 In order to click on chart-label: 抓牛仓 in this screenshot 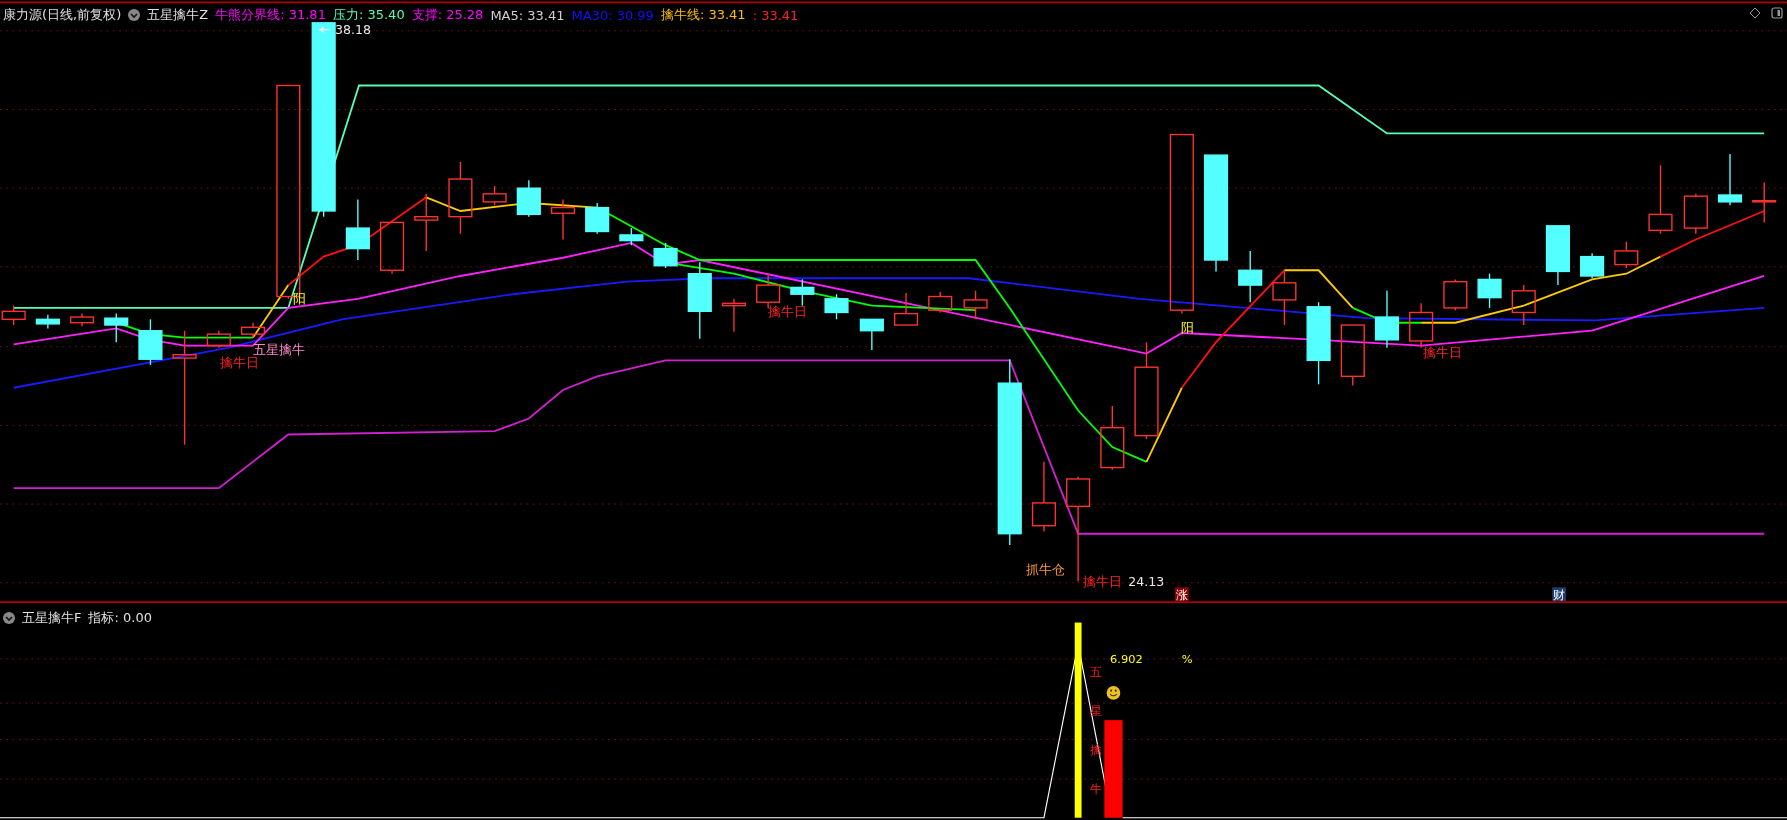, I will do `click(1045, 569)`.